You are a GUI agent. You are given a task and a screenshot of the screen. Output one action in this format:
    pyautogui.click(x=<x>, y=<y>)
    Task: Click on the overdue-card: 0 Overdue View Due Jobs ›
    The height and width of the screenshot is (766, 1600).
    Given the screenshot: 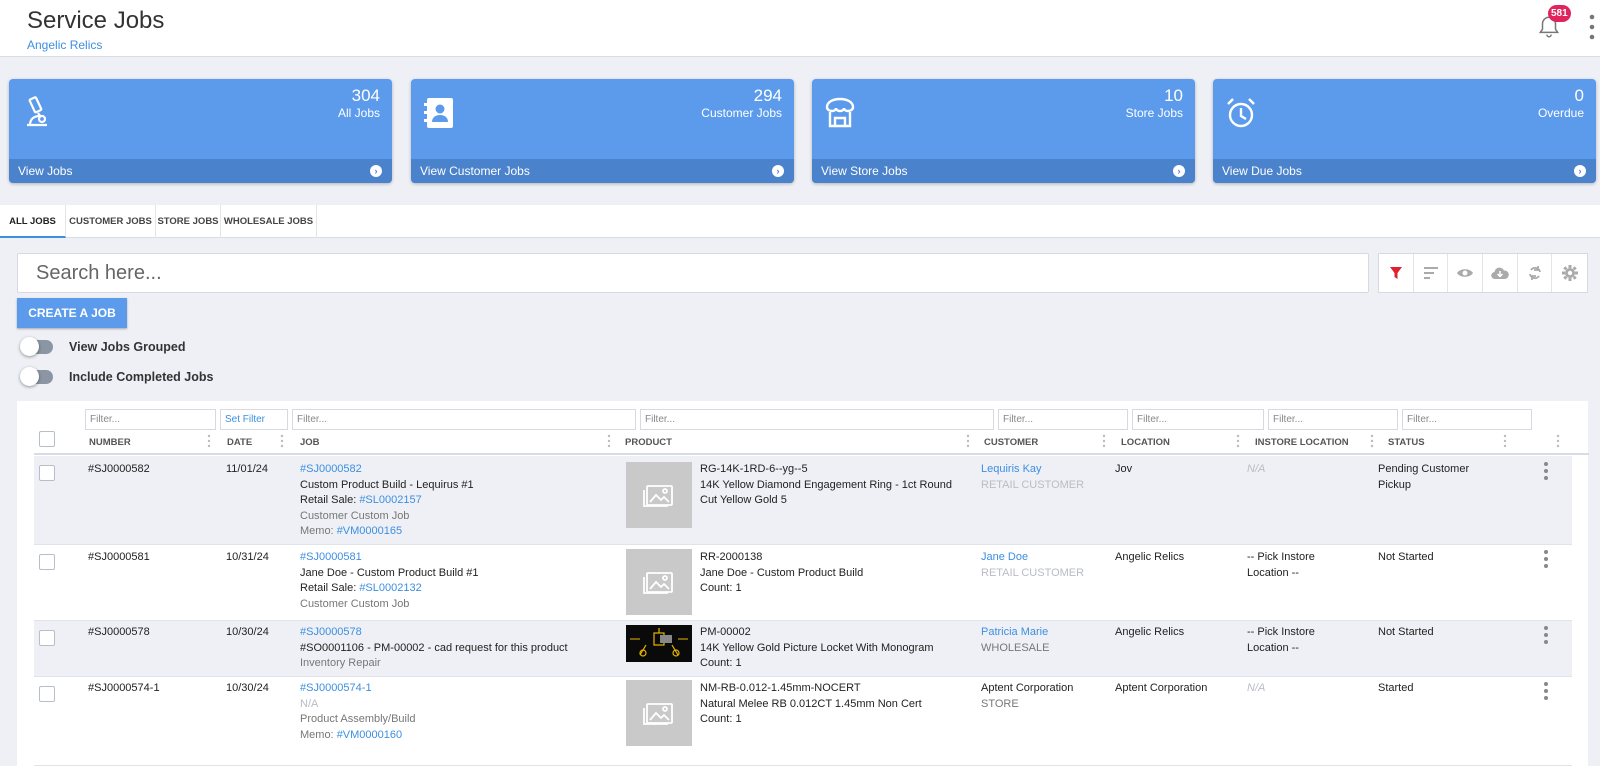 What is the action you would take?
    pyautogui.click(x=1404, y=131)
    